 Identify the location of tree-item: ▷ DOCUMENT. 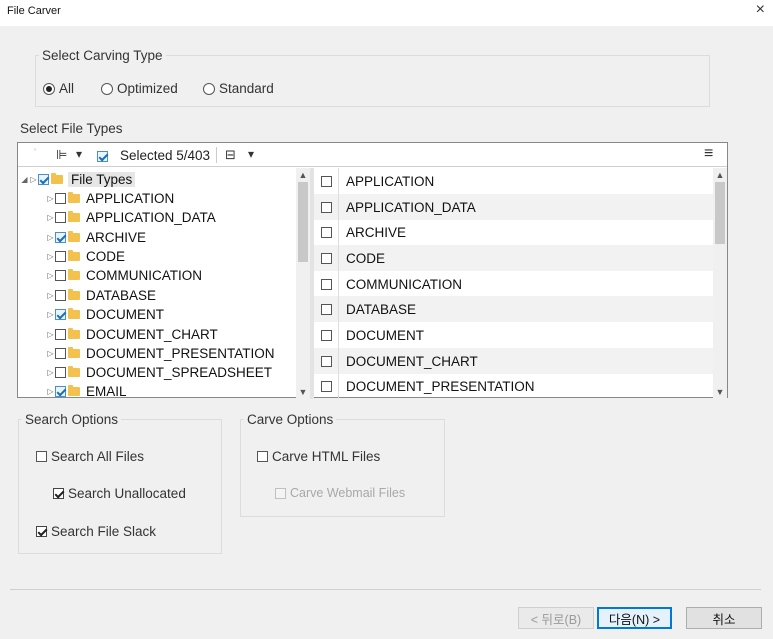
(105, 314).